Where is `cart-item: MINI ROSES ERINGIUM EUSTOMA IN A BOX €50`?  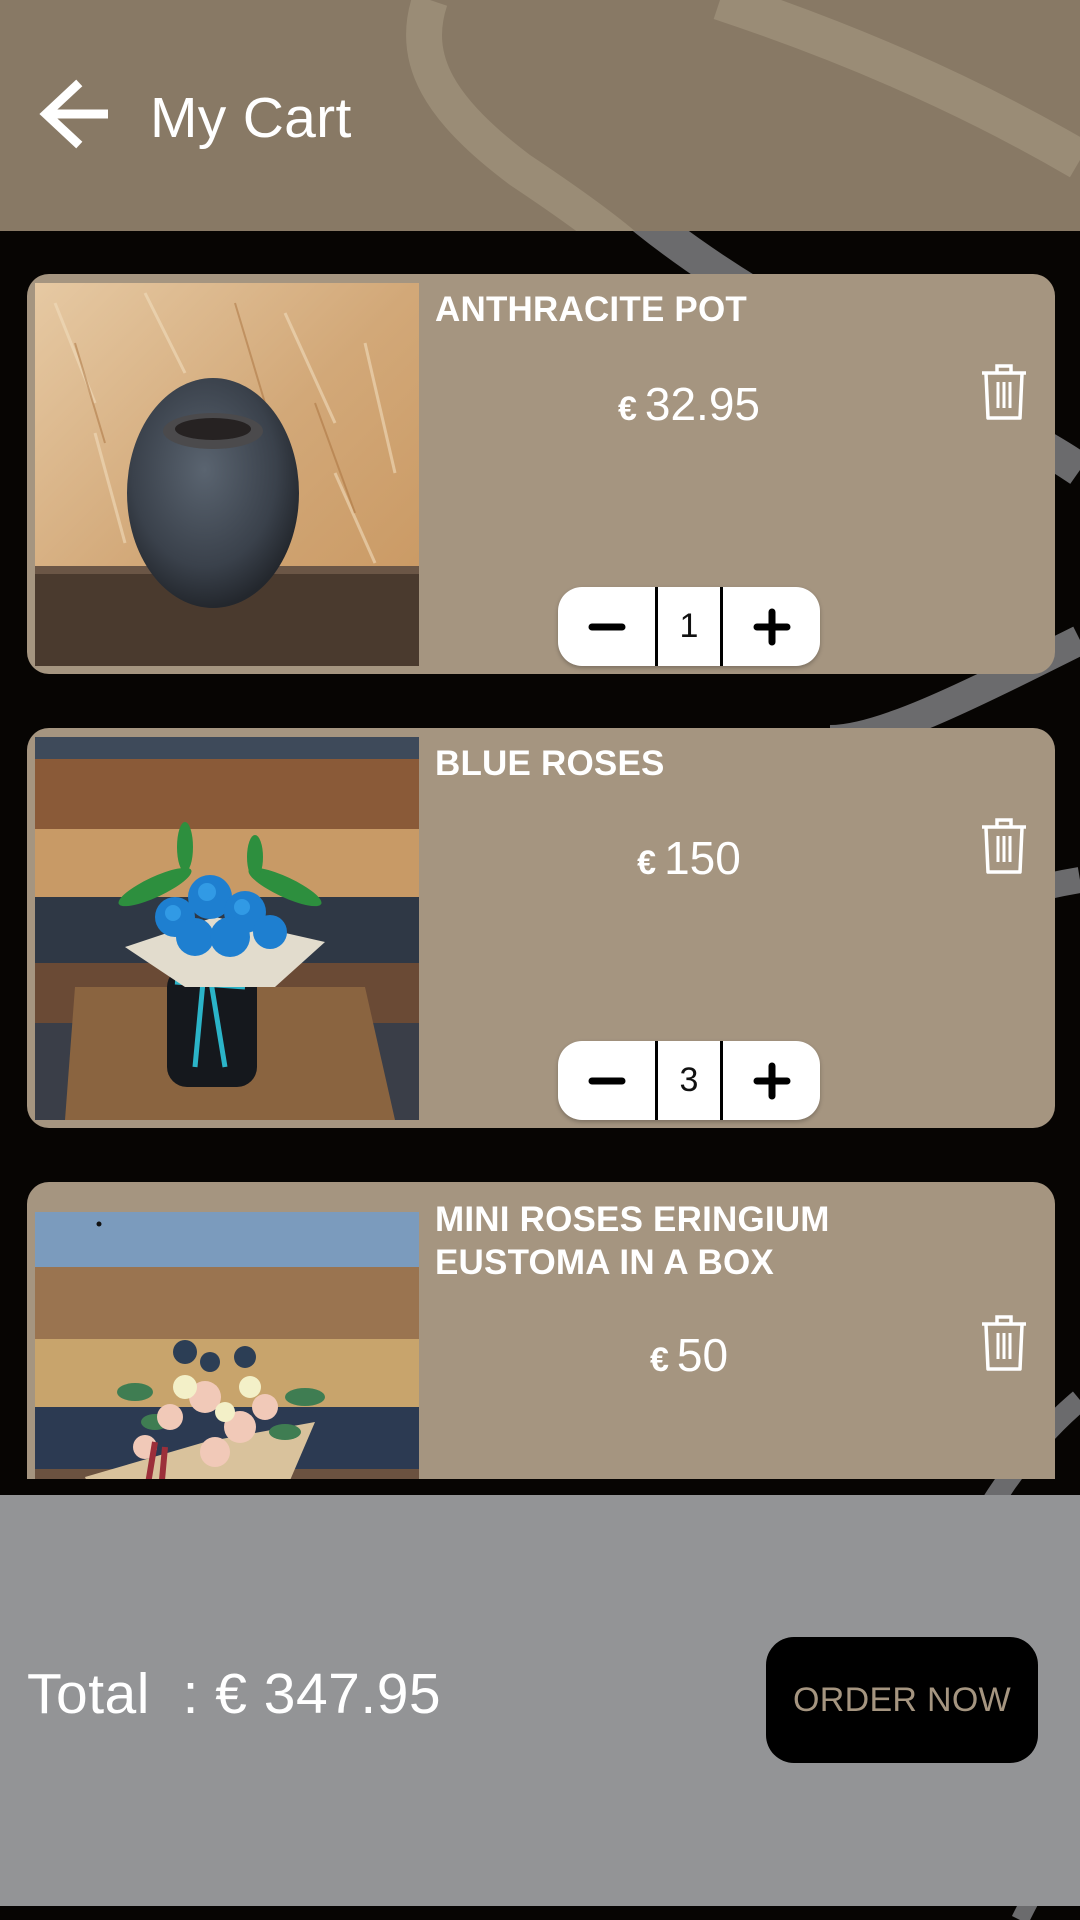
cart-item: MINI ROSES ERINGIUM EUSTOMA IN A BOX €50 is located at coordinates (541, 1330).